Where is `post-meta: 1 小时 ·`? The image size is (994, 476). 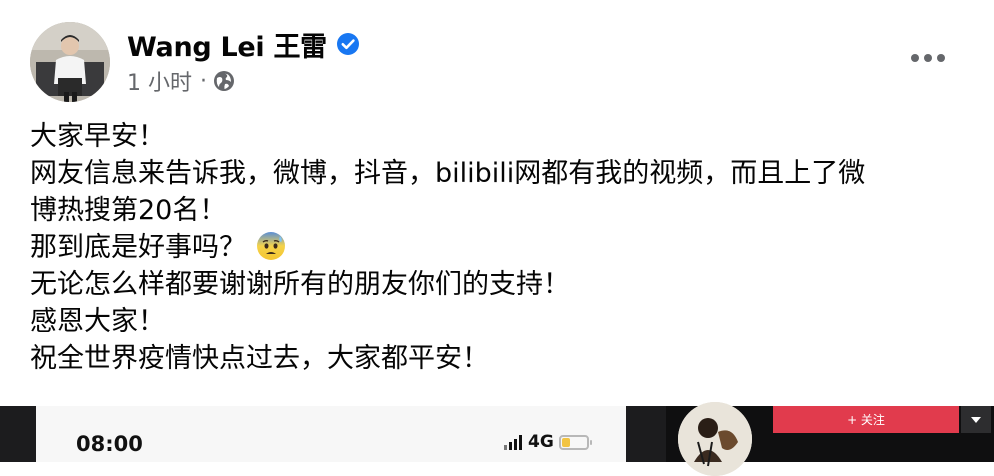
post-meta: 1 小时 · is located at coordinates (181, 81).